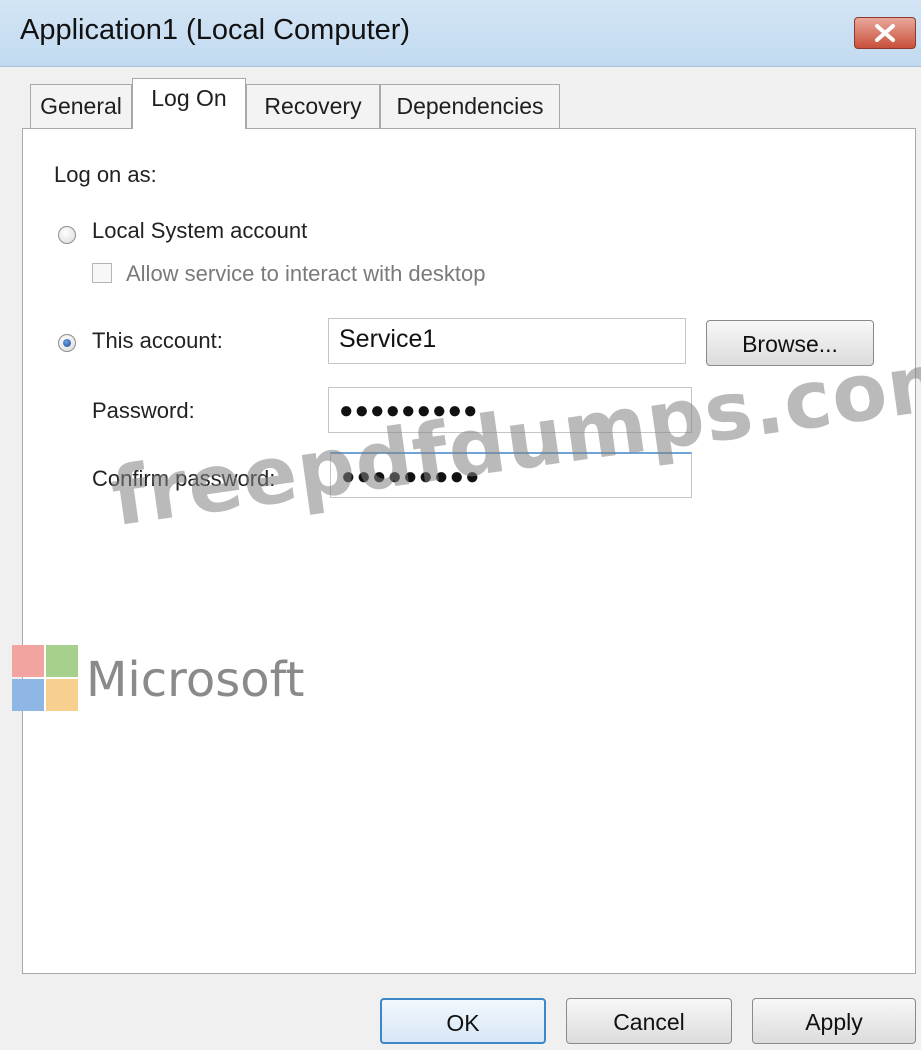  What do you see at coordinates (215, 30) in the screenshot?
I see `window-title: Application1 (Local Computer)` at bounding box center [215, 30].